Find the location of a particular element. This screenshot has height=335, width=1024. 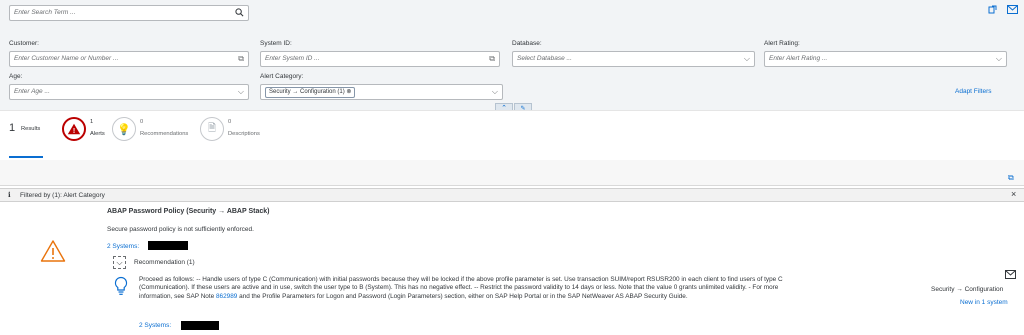

new-in-system-link: New in 1 system is located at coordinates (984, 302).